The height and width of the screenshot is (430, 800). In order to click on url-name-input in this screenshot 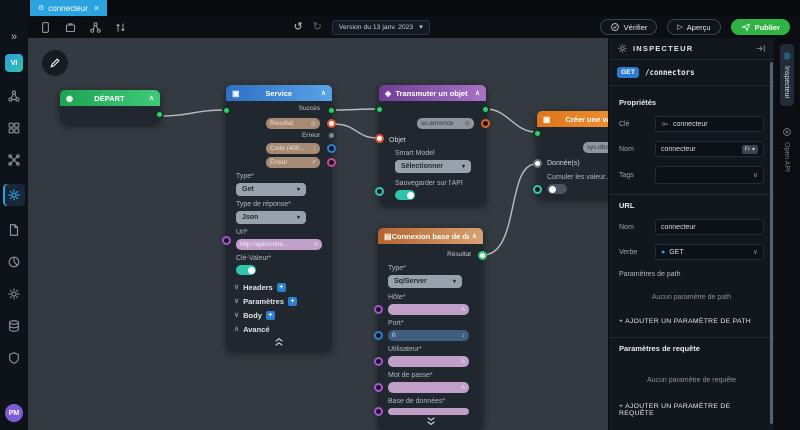, I will do `click(709, 227)`.